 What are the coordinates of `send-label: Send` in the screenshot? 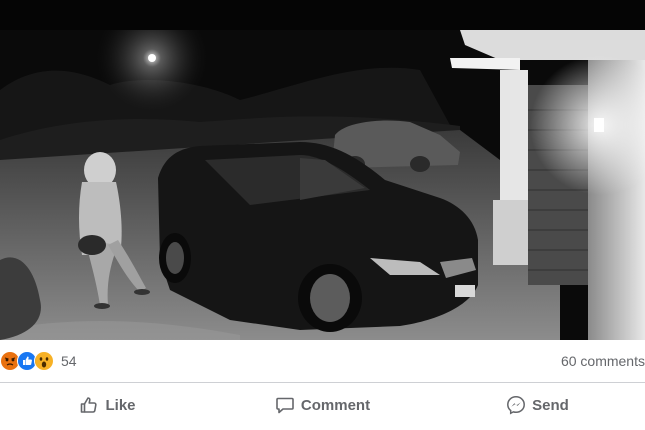 It's located at (550, 405).